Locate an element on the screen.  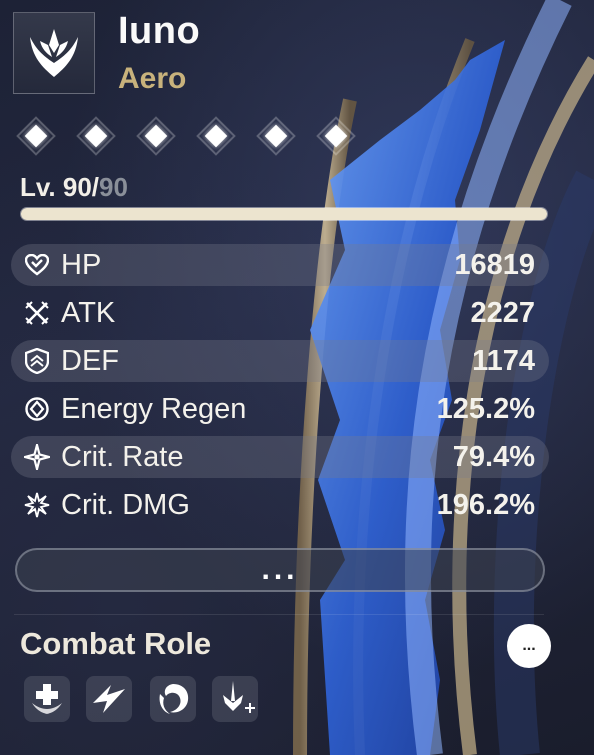
level-current: Lv. 90/ is located at coordinates (60, 187).